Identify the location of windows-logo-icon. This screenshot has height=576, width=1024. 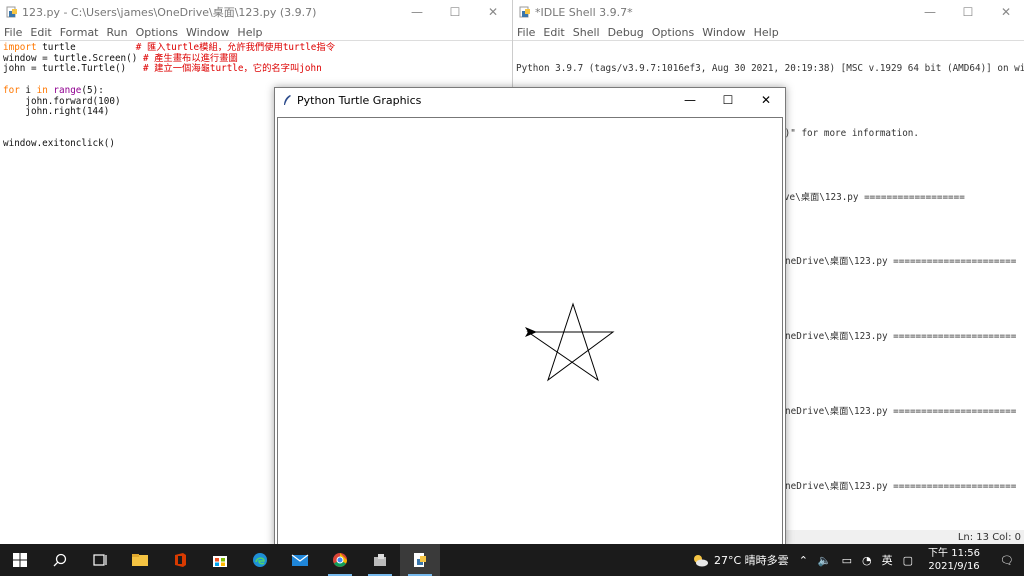
(20, 560).